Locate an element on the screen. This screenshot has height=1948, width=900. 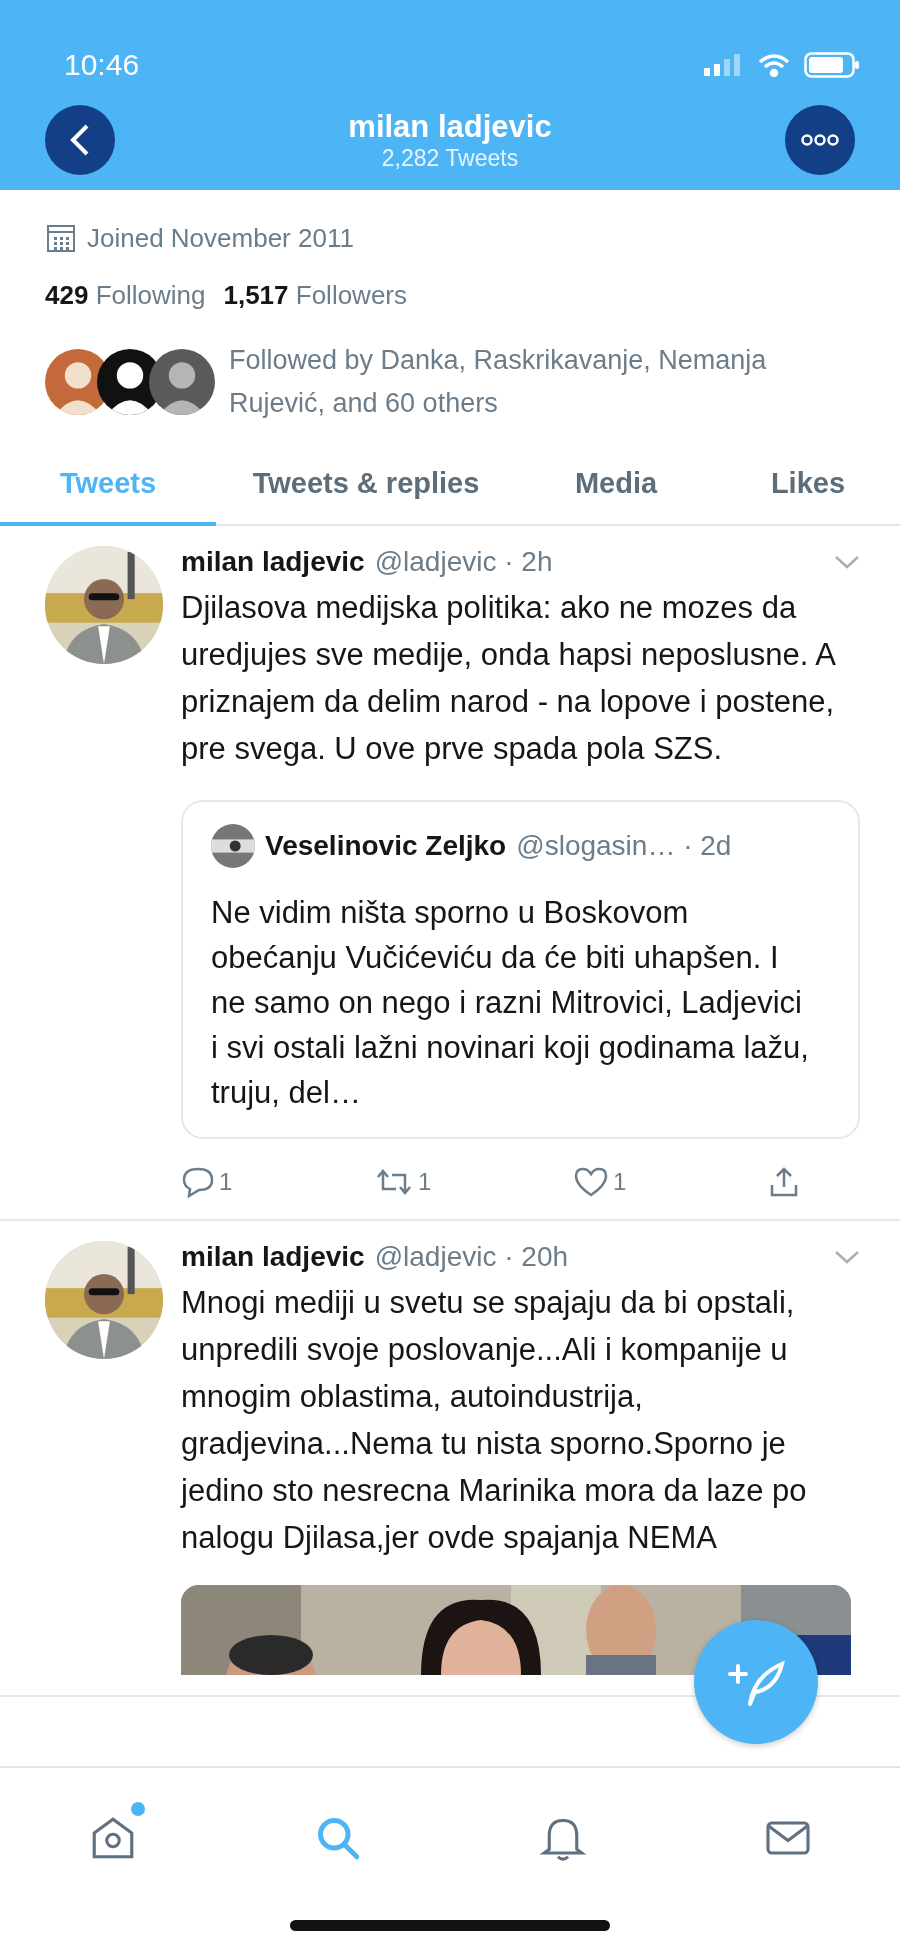
quoted-meta: @slogasin… · 2d is located at coordinates (624, 846).